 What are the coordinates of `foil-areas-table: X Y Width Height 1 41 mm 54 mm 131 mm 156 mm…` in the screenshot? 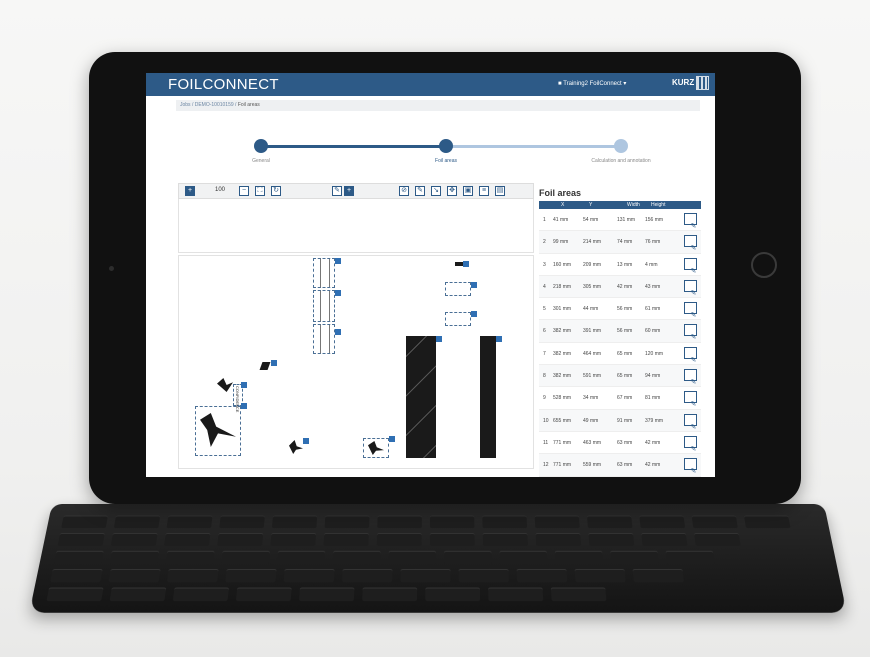 It's located at (620, 339).